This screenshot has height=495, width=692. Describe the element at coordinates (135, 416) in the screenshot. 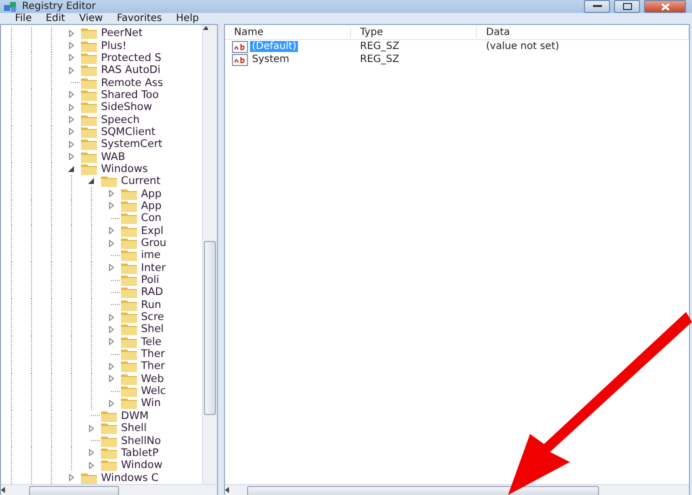

I see `tree-item: DWM` at that location.